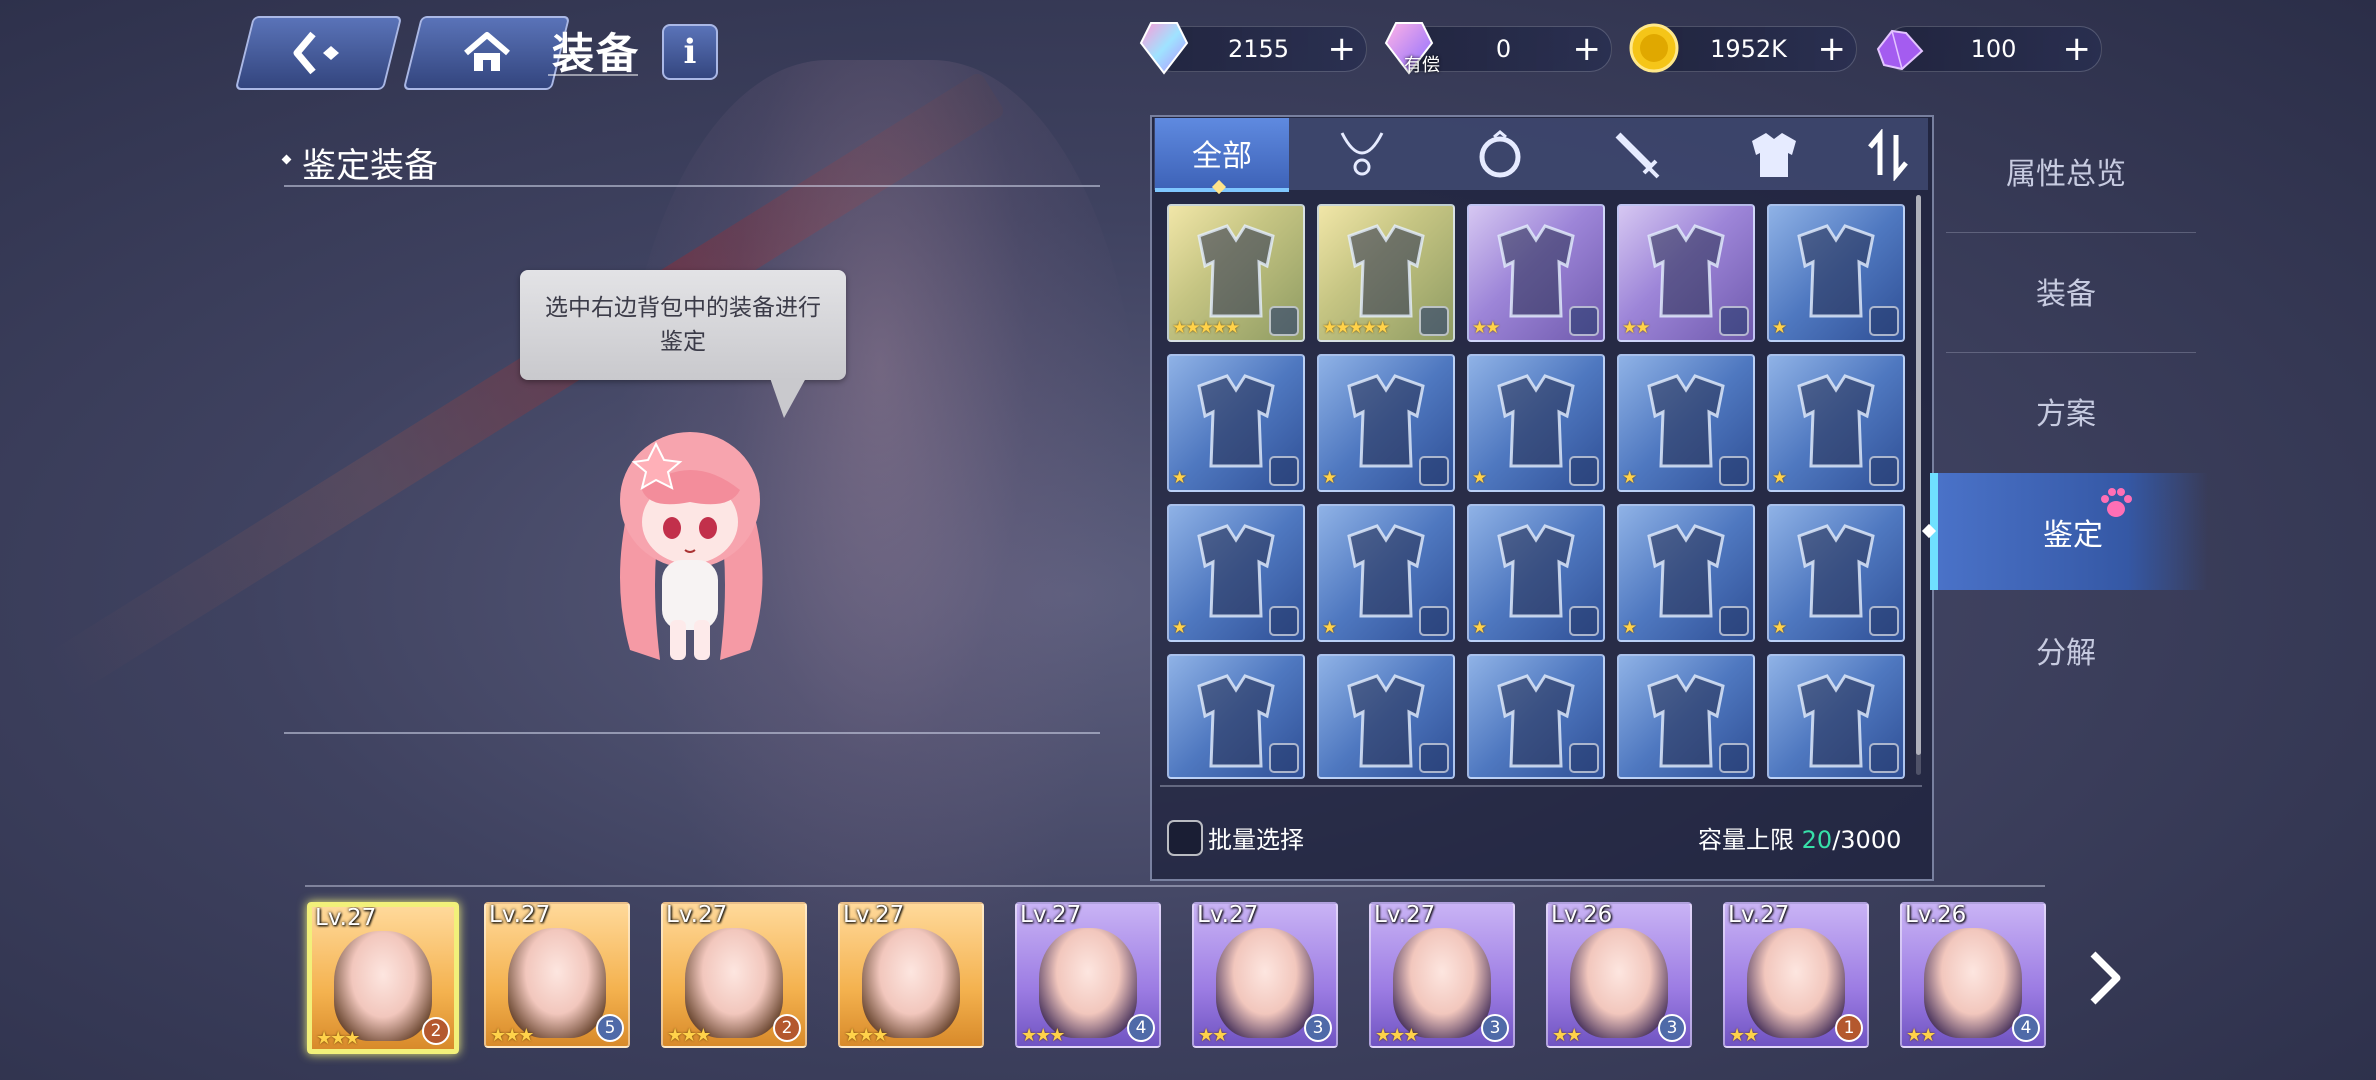 The width and height of the screenshot is (2376, 1080). What do you see at coordinates (2066, 174) in the screenshot?
I see `side-menu-label: 属性总览` at bounding box center [2066, 174].